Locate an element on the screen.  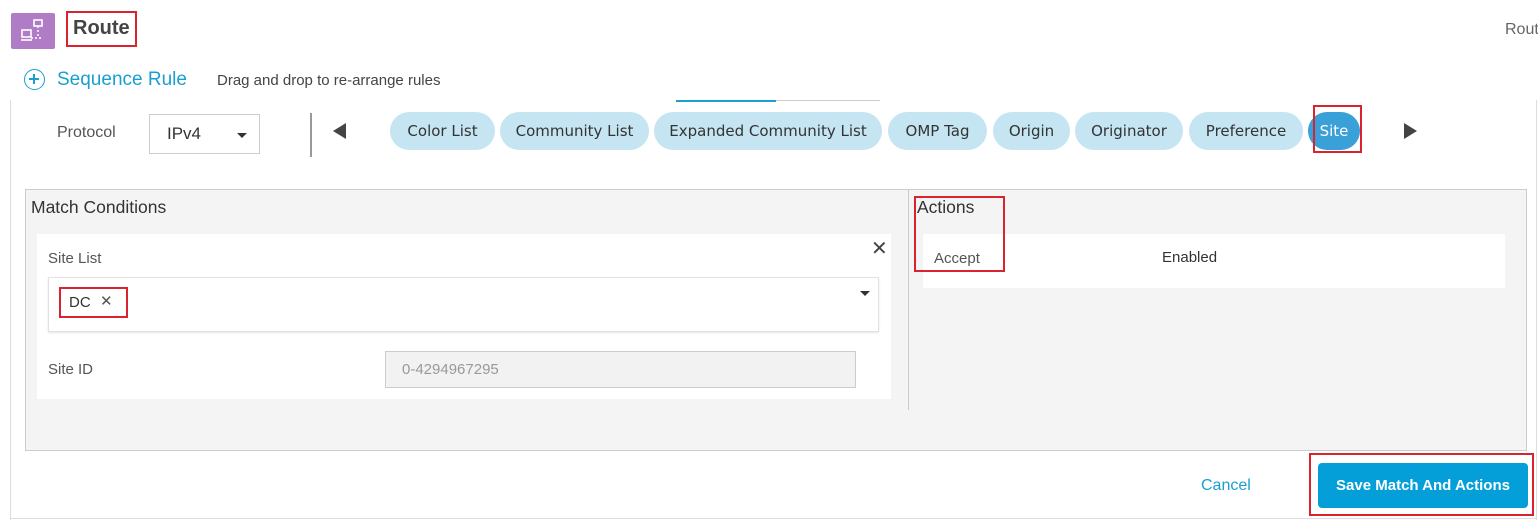
protocol-select: IPv4 is located at coordinates (204, 134).